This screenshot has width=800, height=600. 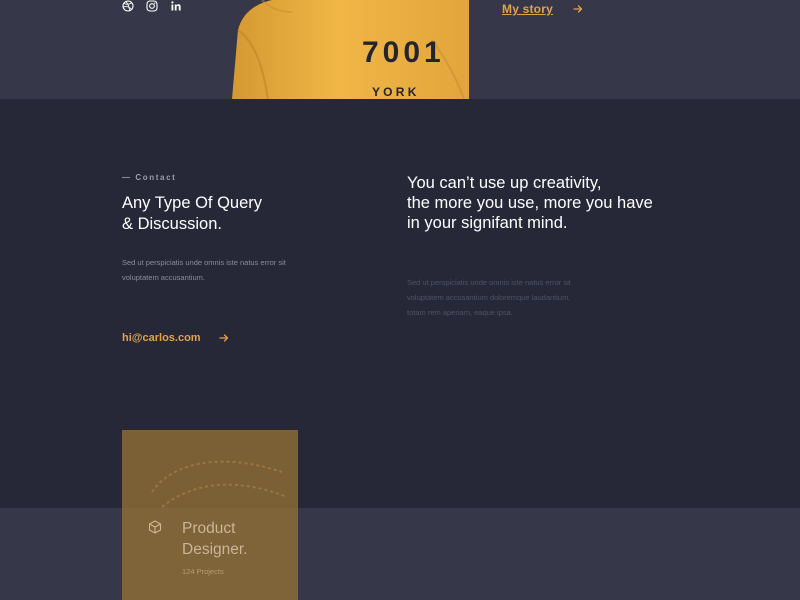 I want to click on card-title-line: Product, so click(x=209, y=528).